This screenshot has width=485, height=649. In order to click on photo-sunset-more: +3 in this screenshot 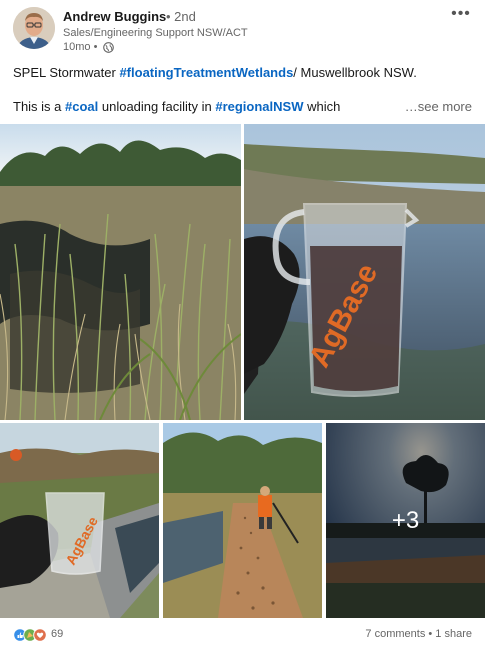, I will do `click(405, 520)`.